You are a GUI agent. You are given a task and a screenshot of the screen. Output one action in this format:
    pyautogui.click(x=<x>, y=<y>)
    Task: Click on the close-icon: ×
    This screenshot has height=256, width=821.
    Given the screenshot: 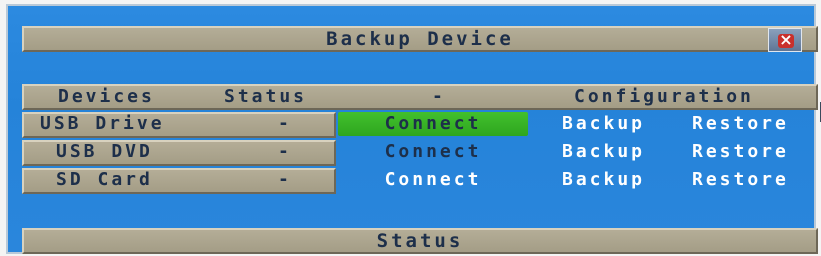 What is the action you would take?
    pyautogui.click(x=786, y=39)
    